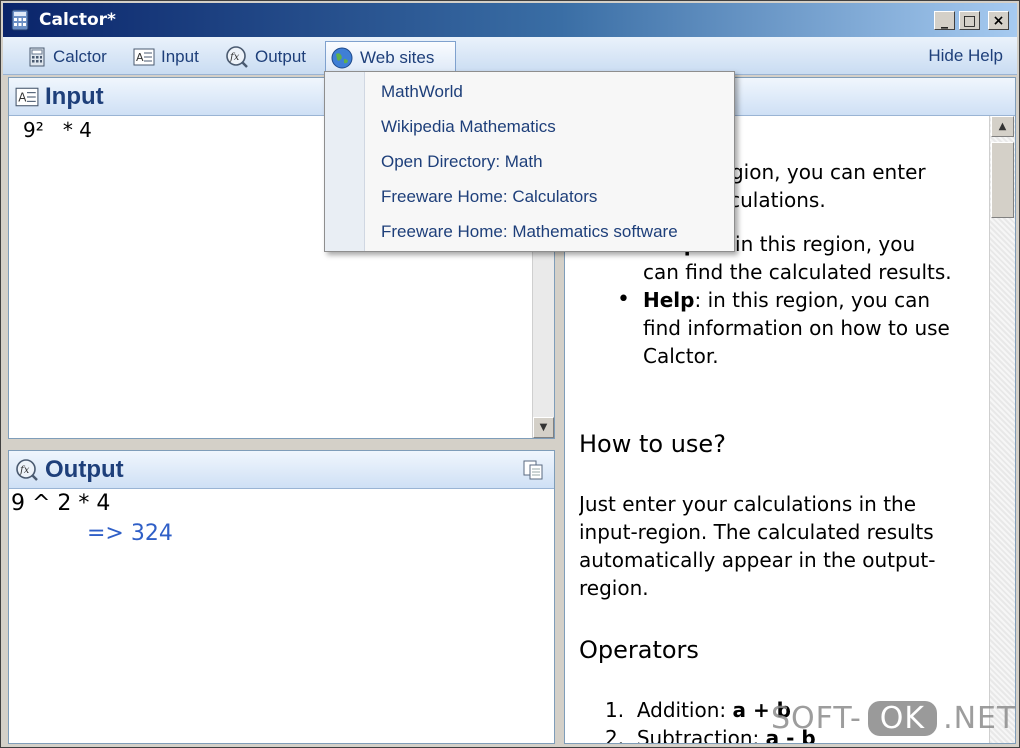 The width and height of the screenshot is (1020, 748). I want to click on scroll-thumb, so click(1002, 180).